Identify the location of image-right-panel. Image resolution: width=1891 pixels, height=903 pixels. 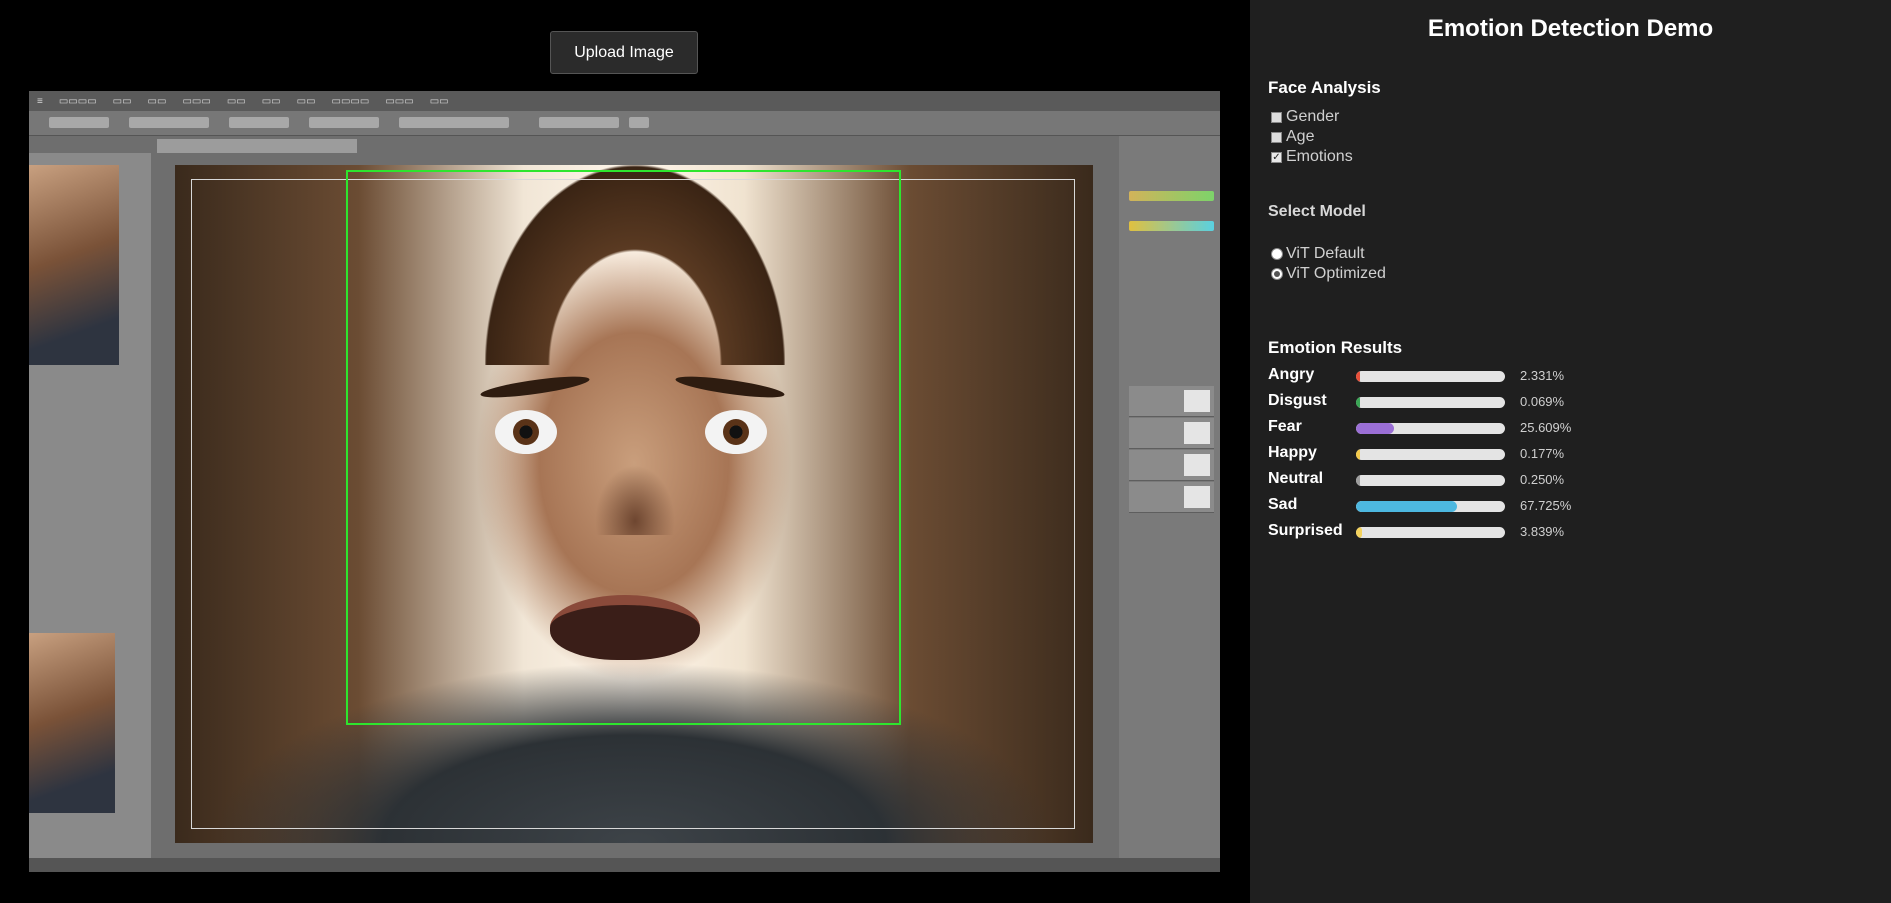
(1169, 504).